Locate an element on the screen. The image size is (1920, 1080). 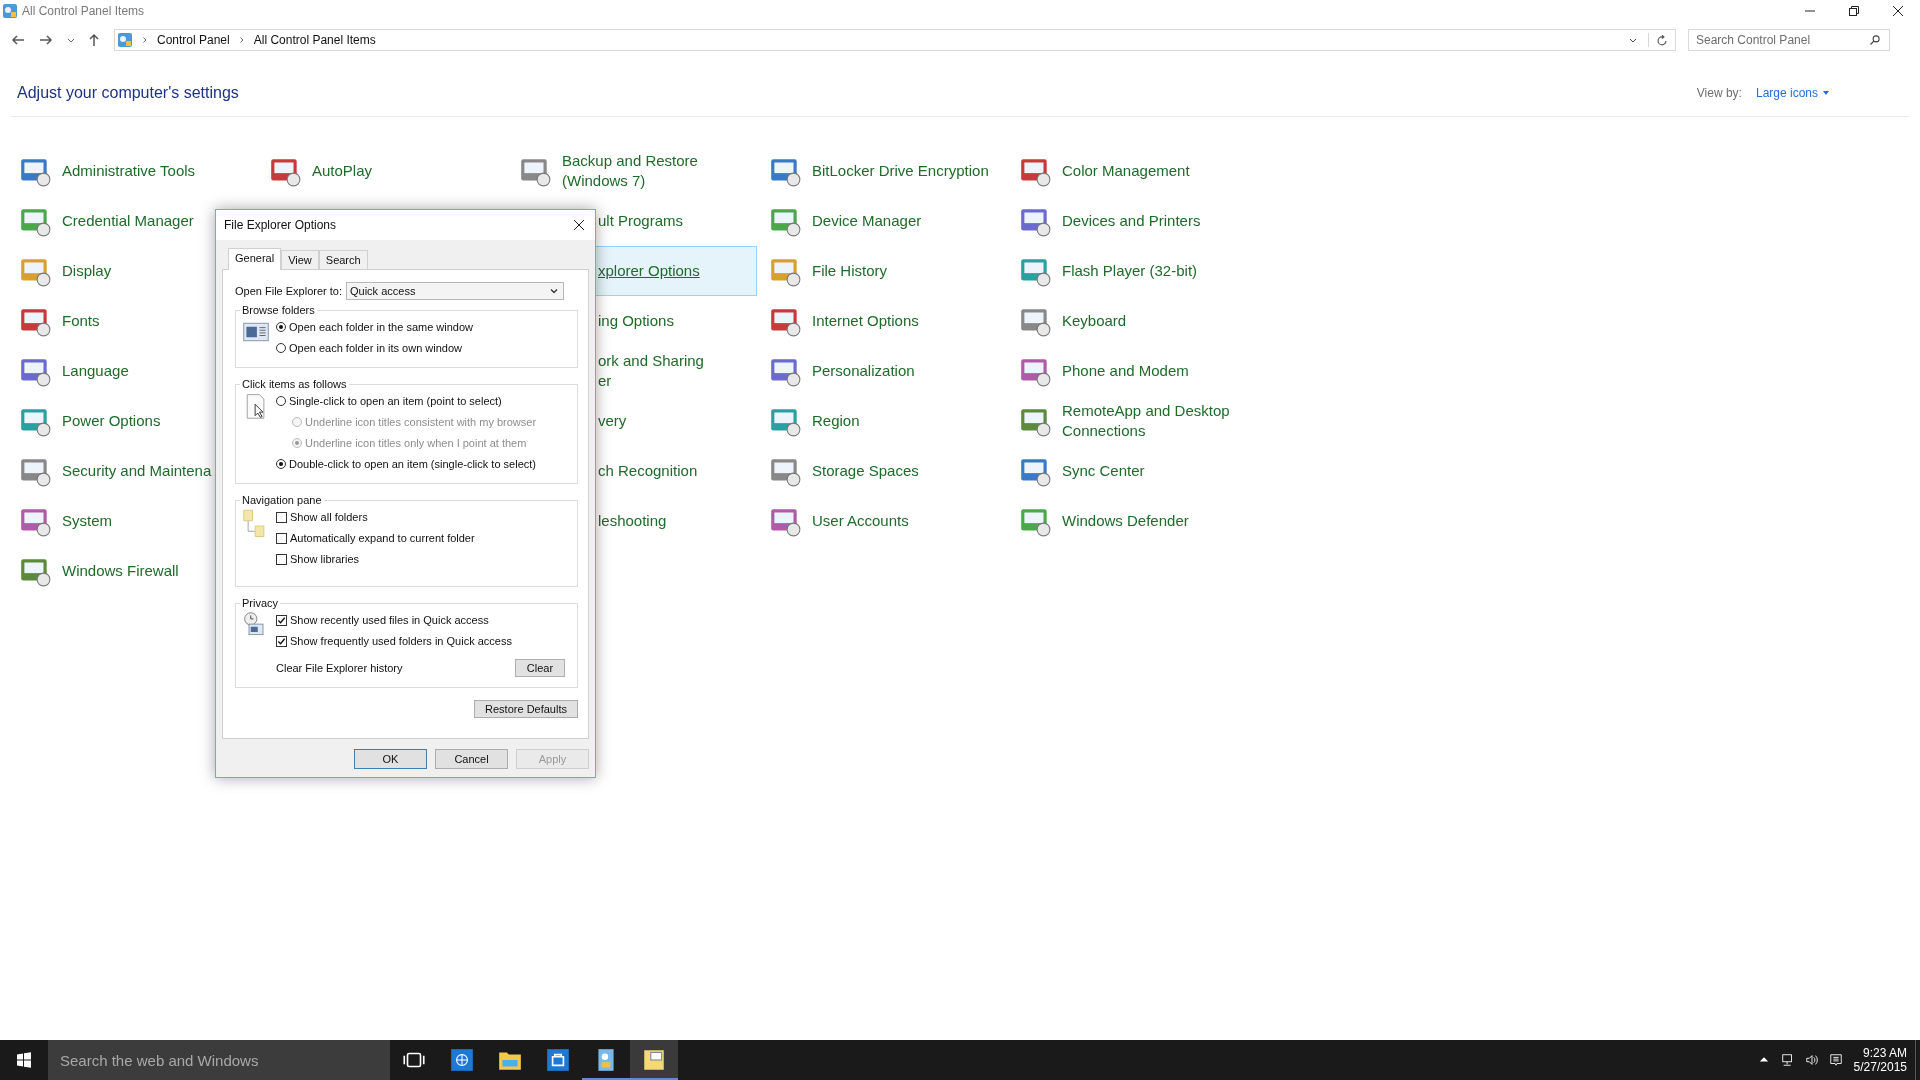
option-label: Underline icon titles only when I point at them is located at coordinates (416, 443).